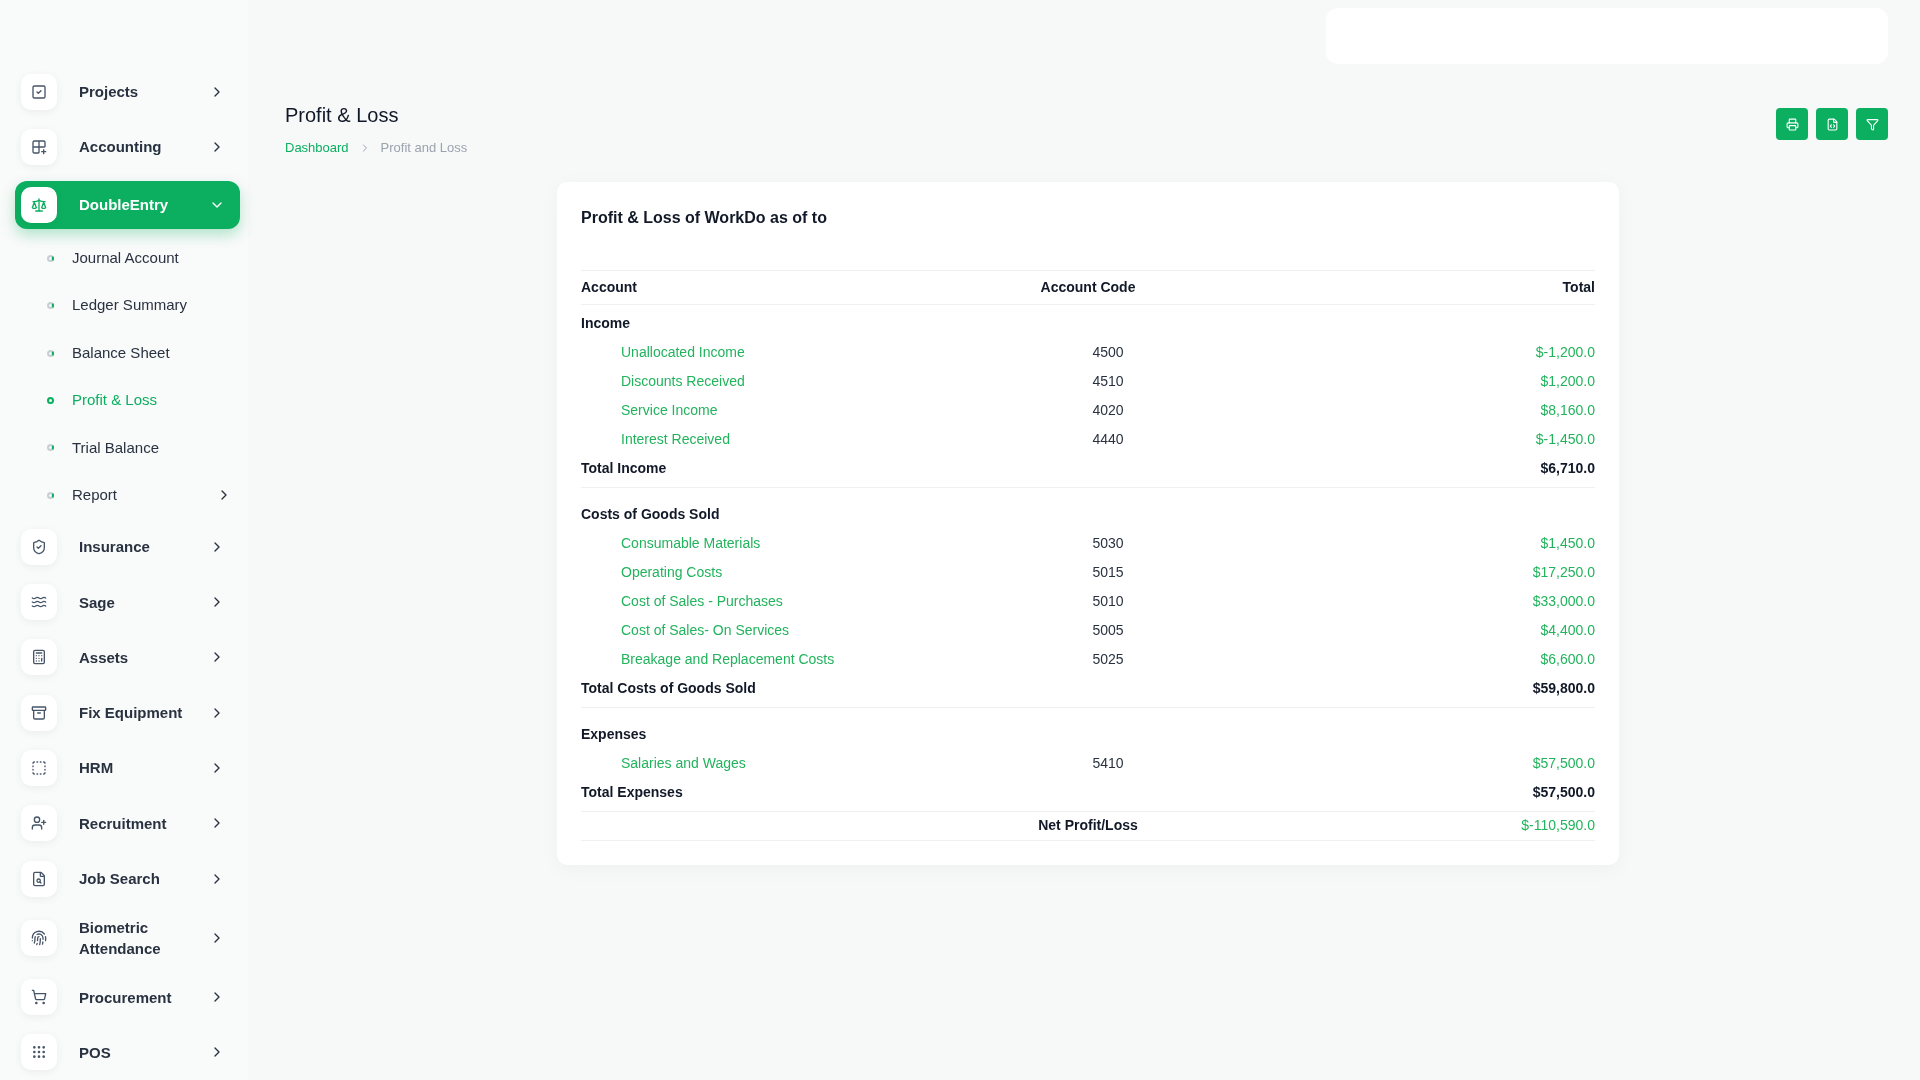  I want to click on menu-label: Projects, so click(109, 92).